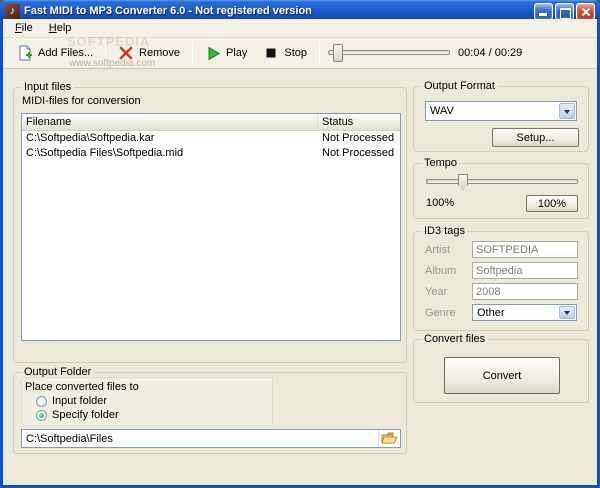  Describe the element at coordinates (438, 249) in the screenshot. I see `artist-label: Artist` at that location.